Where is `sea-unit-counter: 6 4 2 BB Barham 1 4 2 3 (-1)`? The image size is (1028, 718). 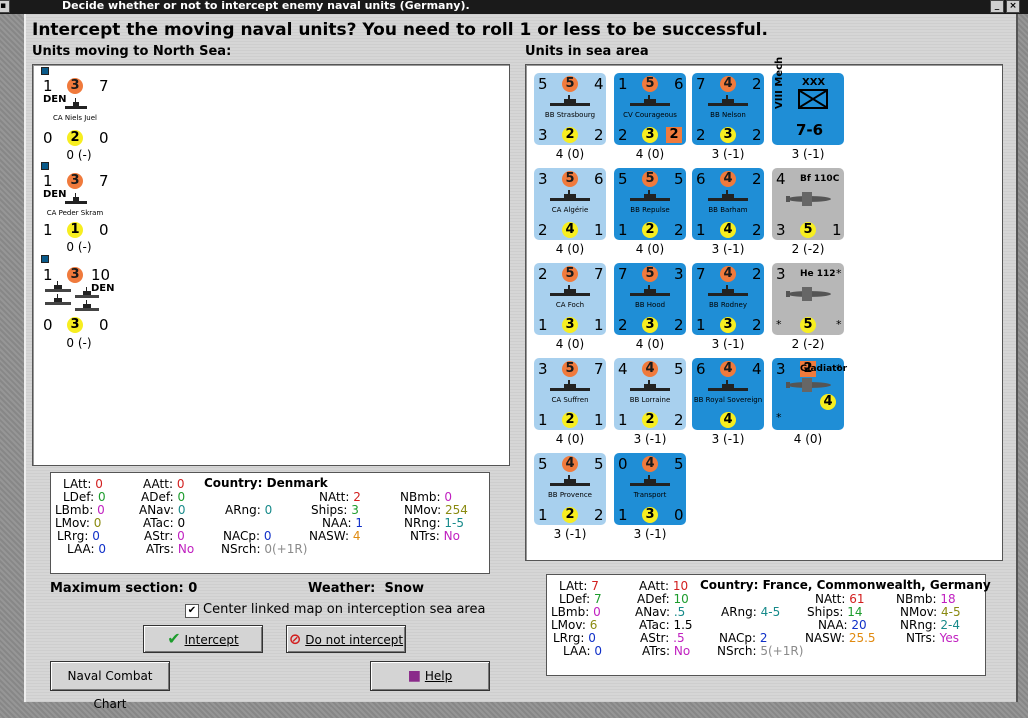 sea-unit-counter: 6 4 2 BB Barham 1 4 2 3 (-1) is located at coordinates (728, 213).